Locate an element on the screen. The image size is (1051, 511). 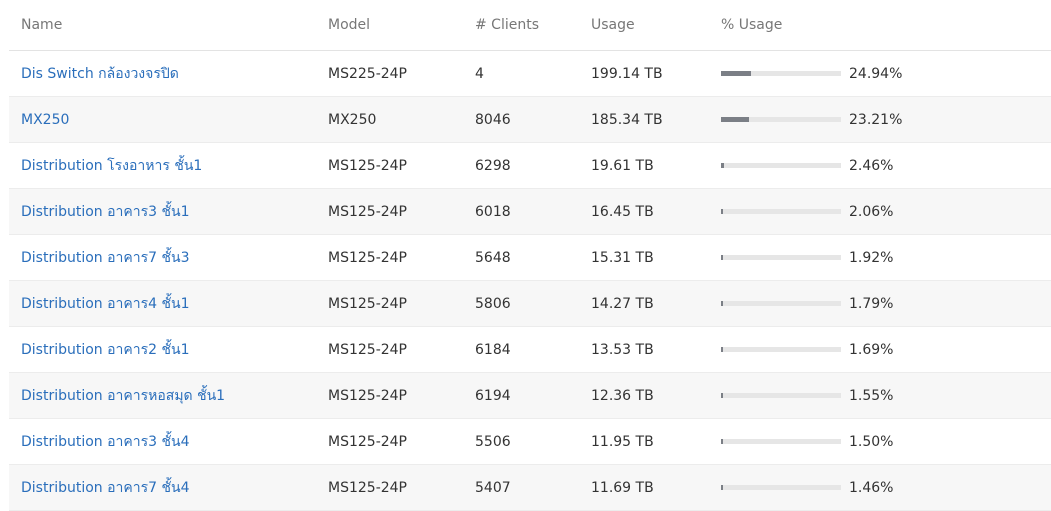
name-cell: Distribution อาคาร7 ชั้น4 is located at coordinates (105, 487).